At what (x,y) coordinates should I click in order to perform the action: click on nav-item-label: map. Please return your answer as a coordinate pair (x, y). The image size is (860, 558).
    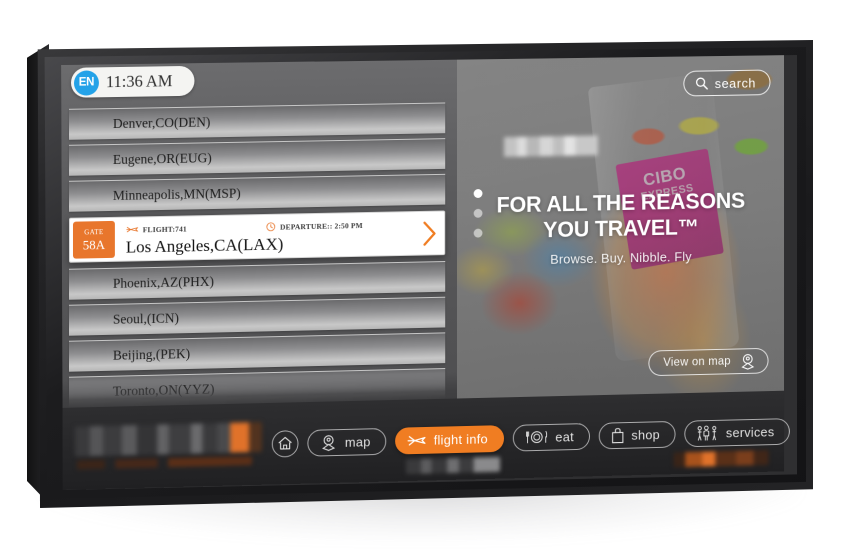
    Looking at the image, I should click on (357, 441).